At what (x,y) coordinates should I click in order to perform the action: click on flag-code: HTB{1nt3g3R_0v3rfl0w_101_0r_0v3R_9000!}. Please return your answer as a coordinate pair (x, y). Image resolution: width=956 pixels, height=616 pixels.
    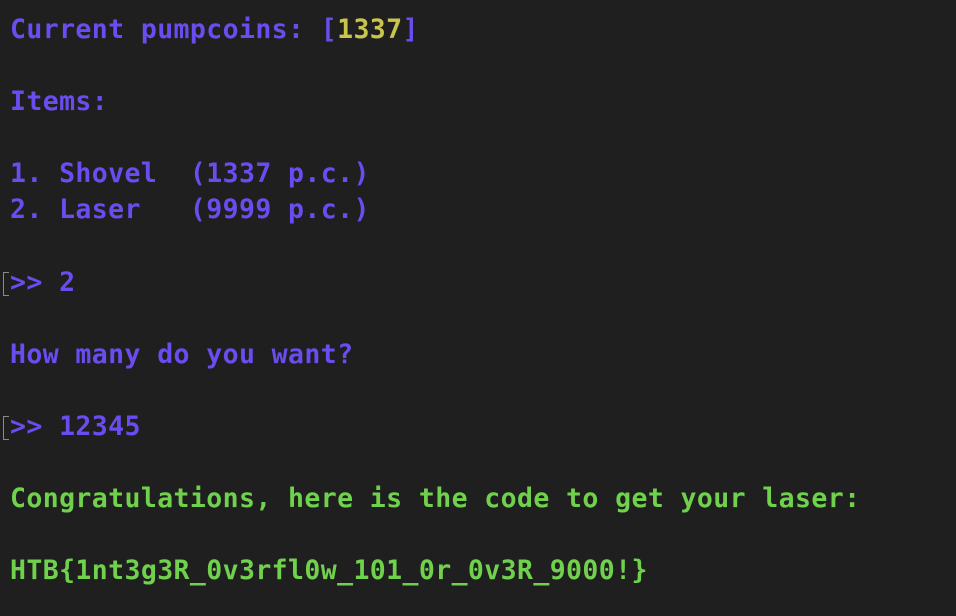
    Looking at the image, I should click on (329, 570).